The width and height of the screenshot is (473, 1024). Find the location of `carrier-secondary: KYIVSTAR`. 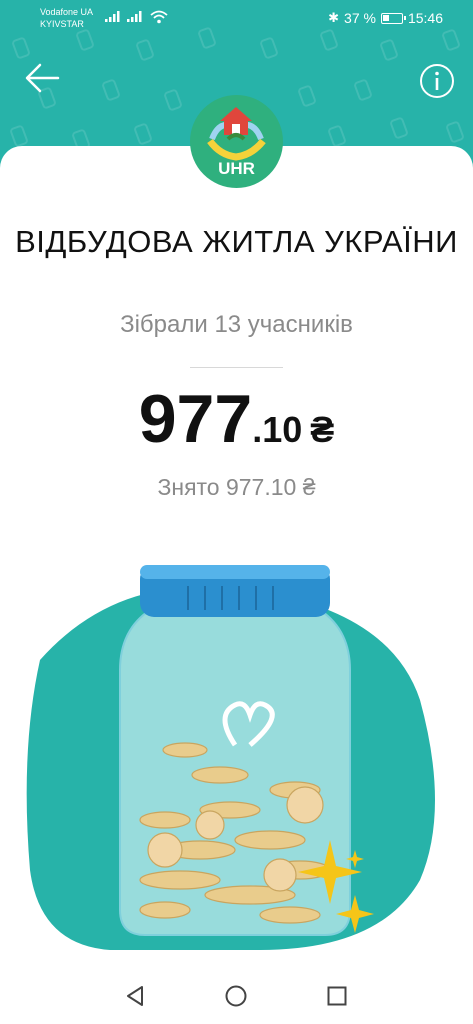

carrier-secondary: KYIVSTAR is located at coordinates (62, 24).